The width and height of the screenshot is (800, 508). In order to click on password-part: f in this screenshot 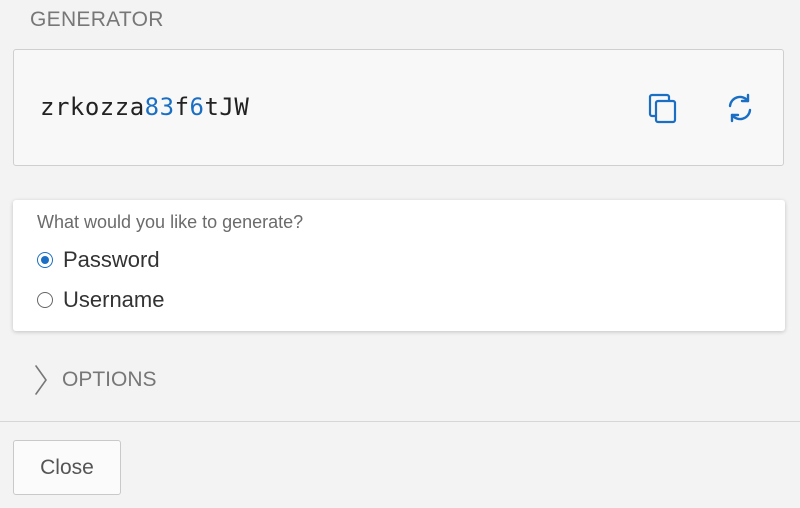, I will do `click(182, 107)`.